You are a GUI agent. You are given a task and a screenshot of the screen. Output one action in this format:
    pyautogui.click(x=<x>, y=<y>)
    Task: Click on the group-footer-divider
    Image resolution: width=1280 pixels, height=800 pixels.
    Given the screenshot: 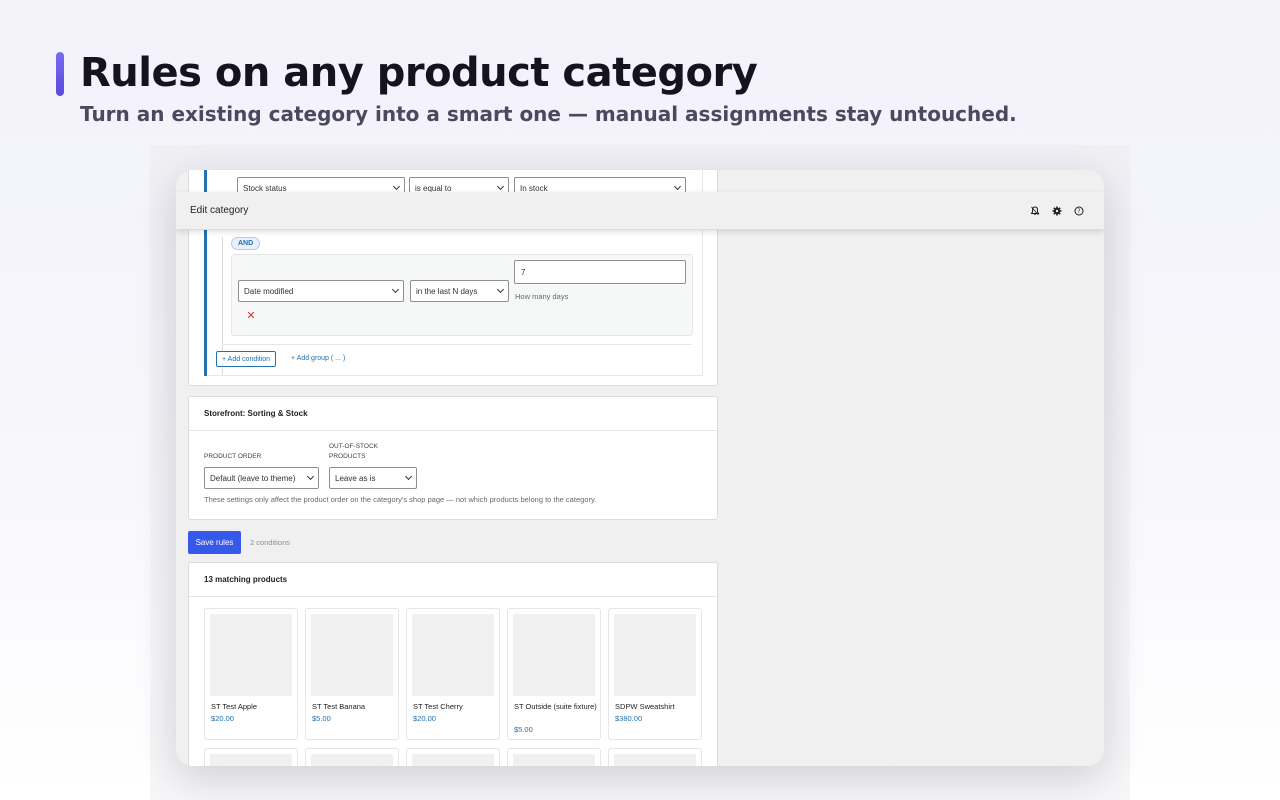 What is the action you would take?
    pyautogui.click(x=457, y=344)
    